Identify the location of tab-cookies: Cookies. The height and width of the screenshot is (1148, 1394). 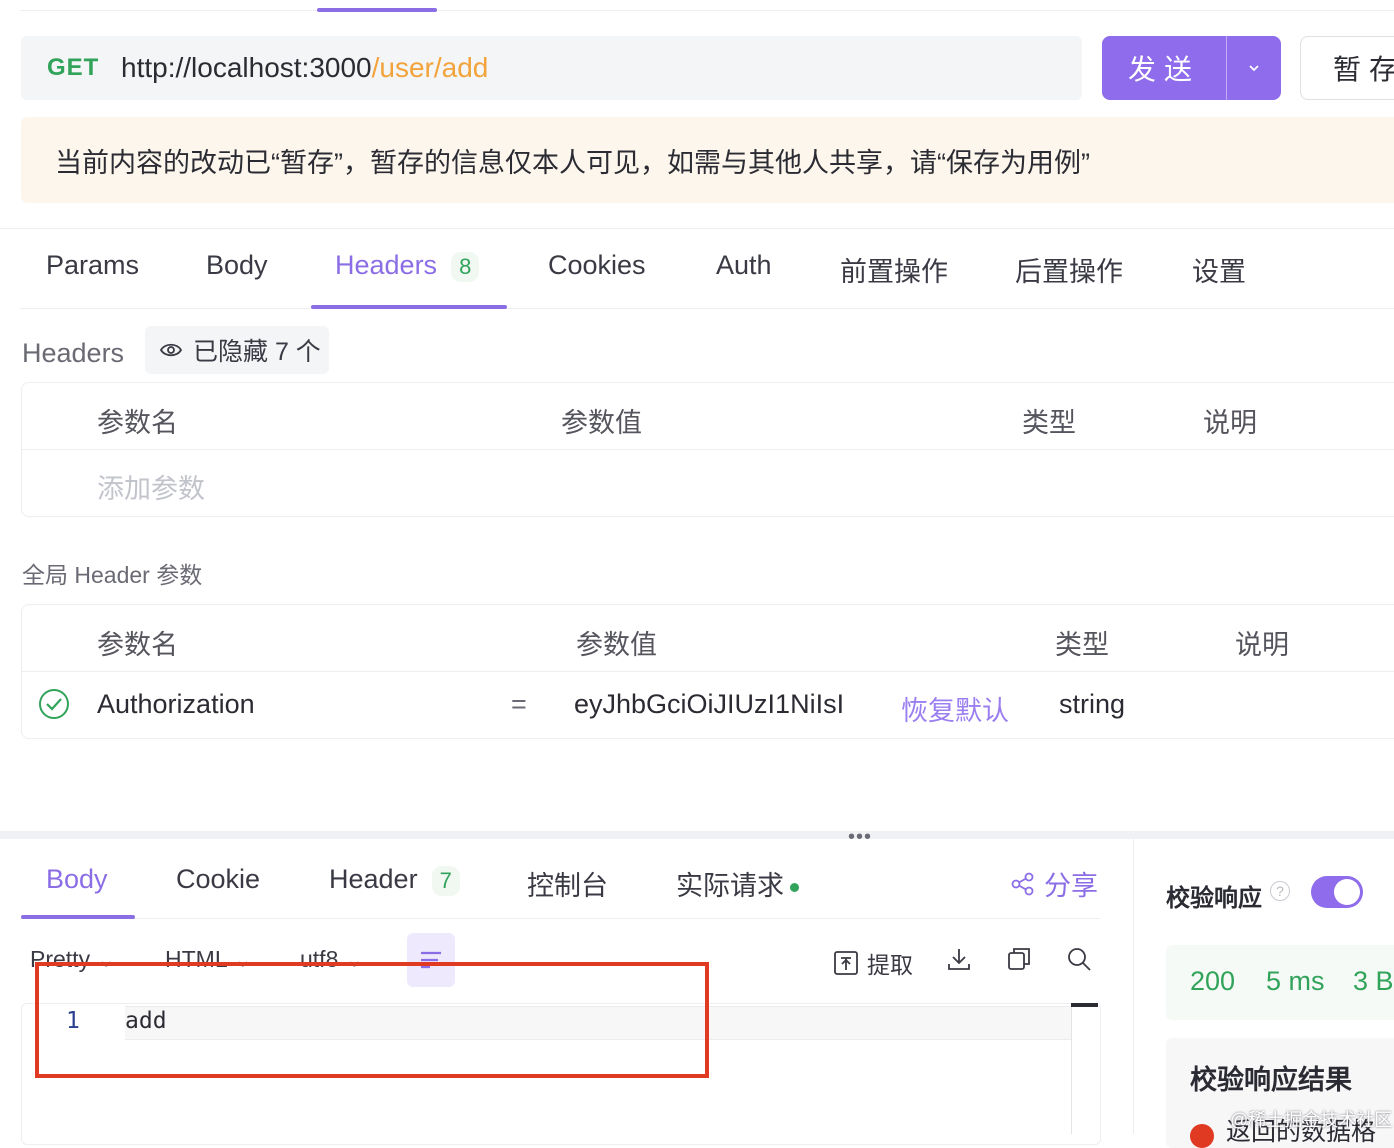
(597, 265).